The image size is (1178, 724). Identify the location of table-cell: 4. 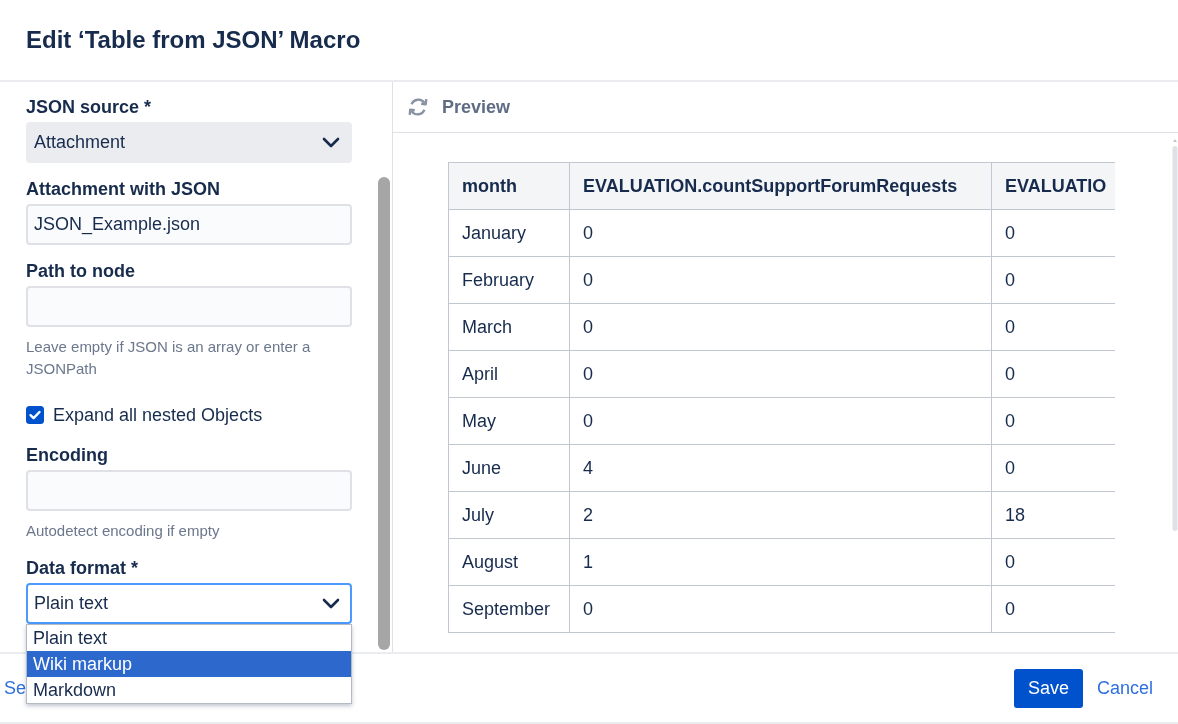
(780, 468).